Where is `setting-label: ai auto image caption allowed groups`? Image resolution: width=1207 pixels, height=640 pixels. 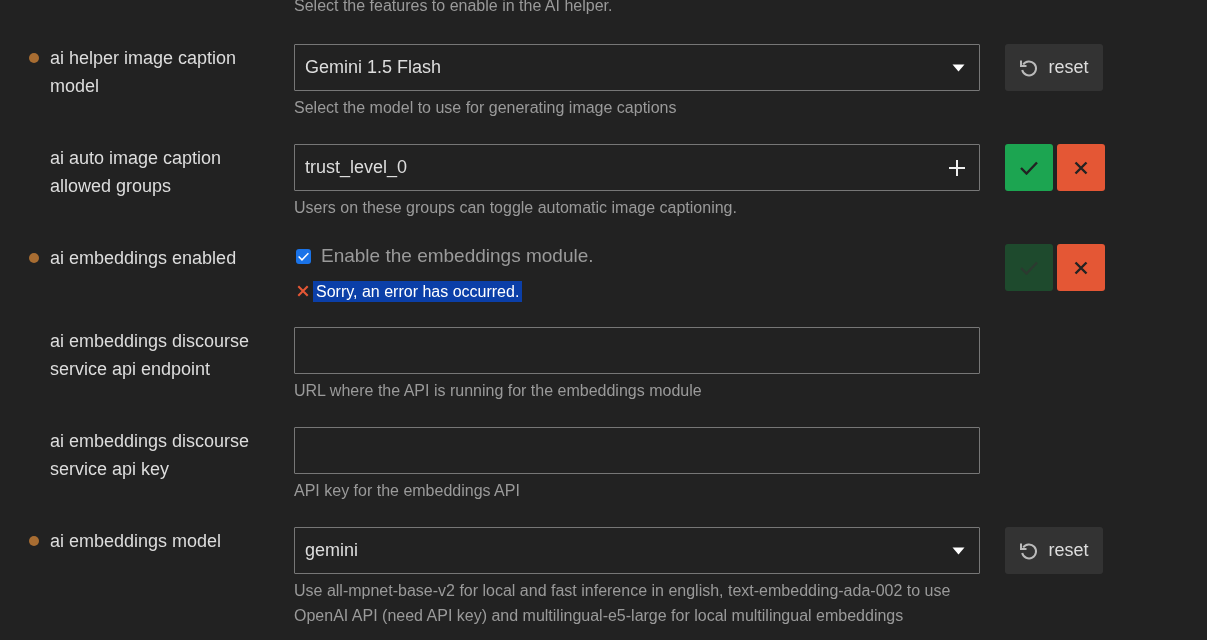 setting-label: ai auto image caption allowed groups is located at coordinates (136, 172).